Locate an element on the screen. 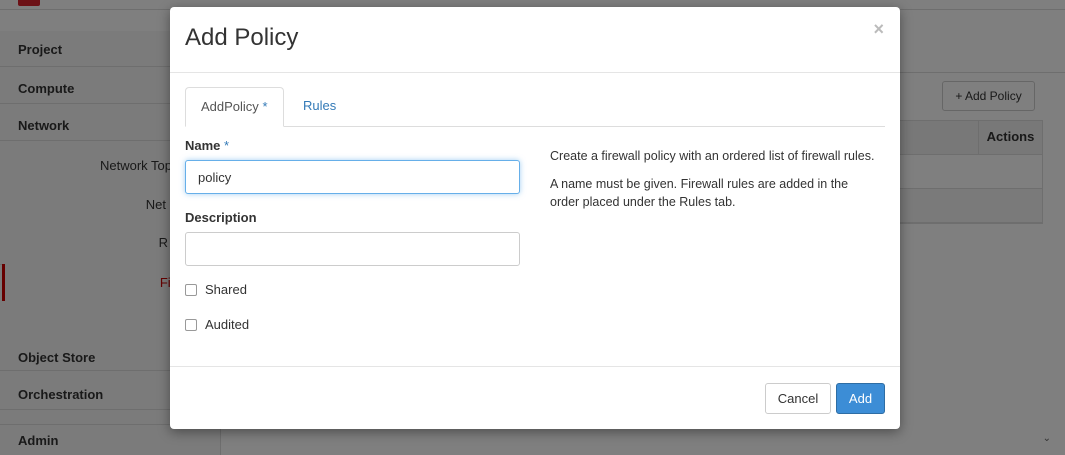 This screenshot has height=455, width=1065. modal-header: Add Policy × is located at coordinates (535, 40).